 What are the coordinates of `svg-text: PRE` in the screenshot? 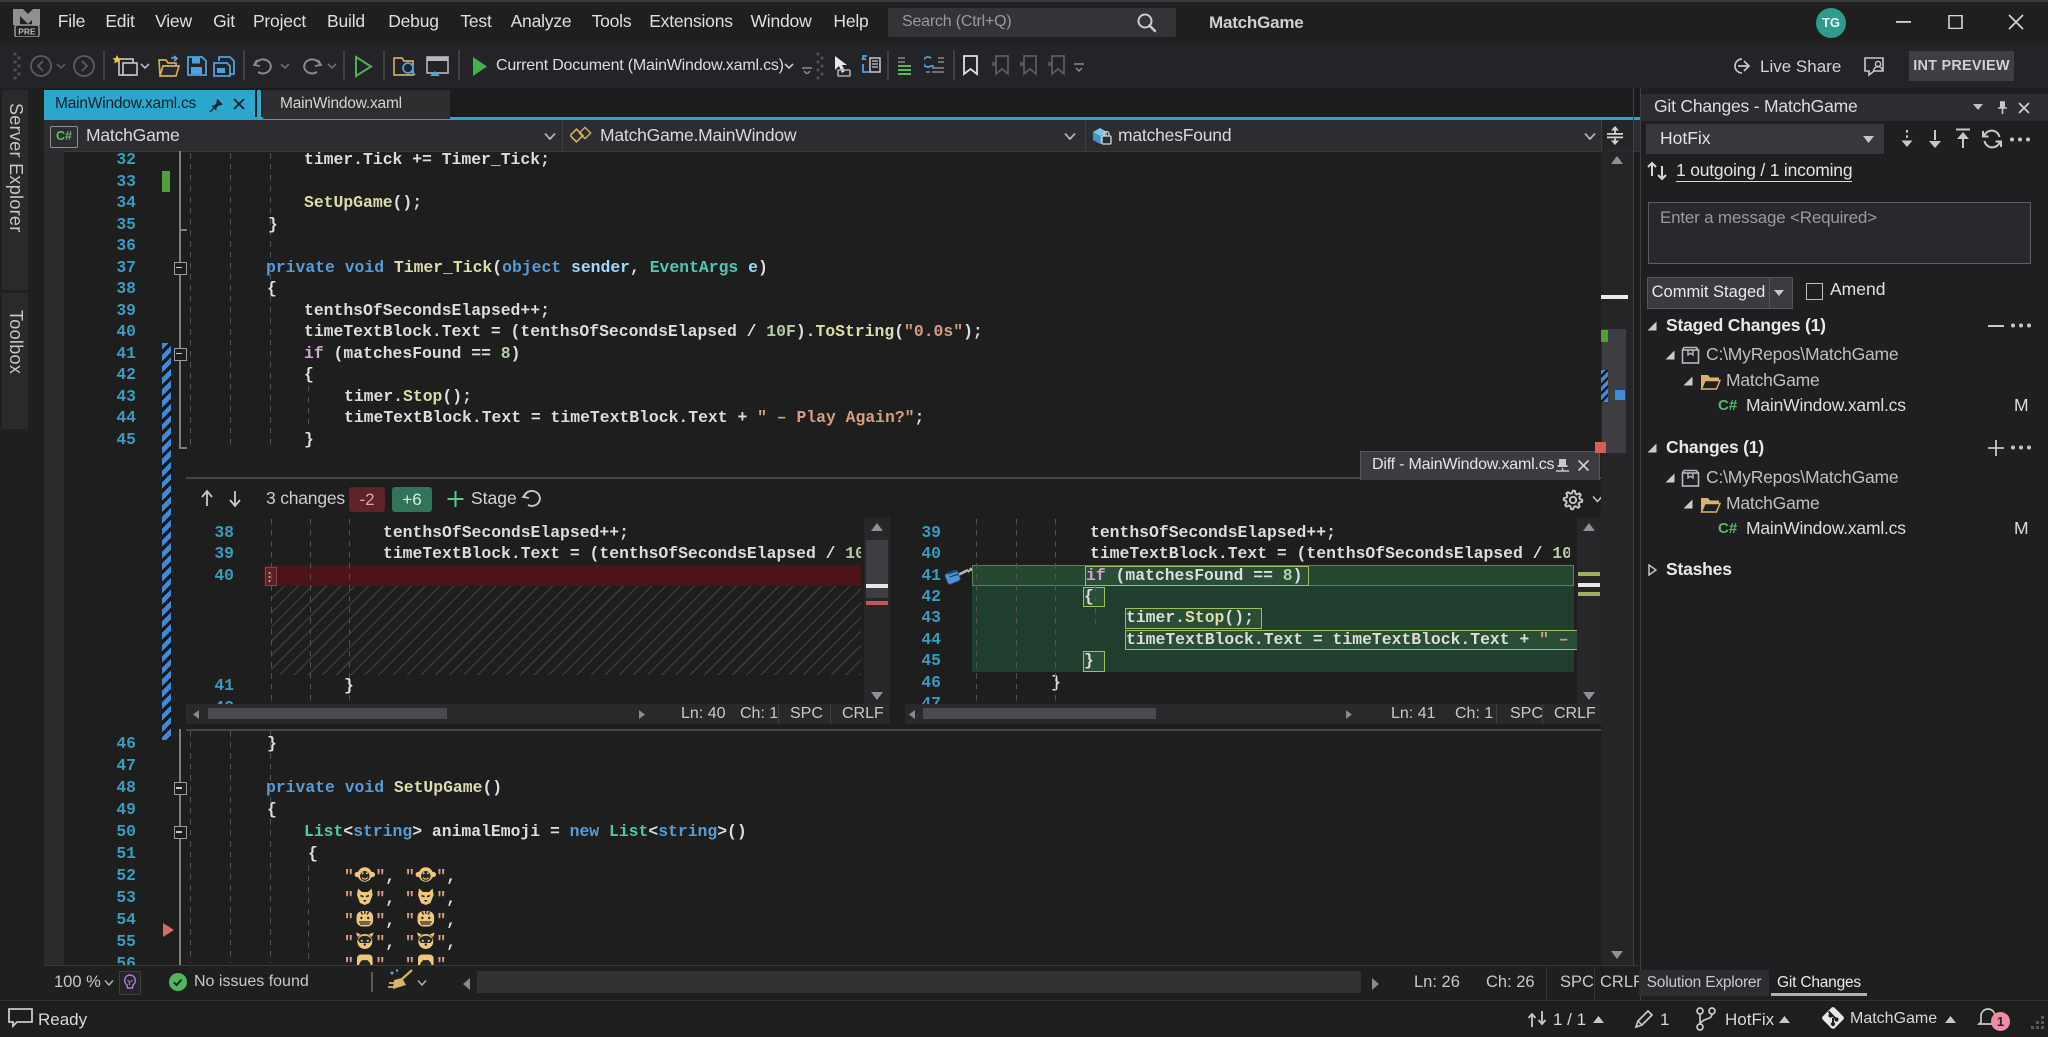 It's located at (27, 32).